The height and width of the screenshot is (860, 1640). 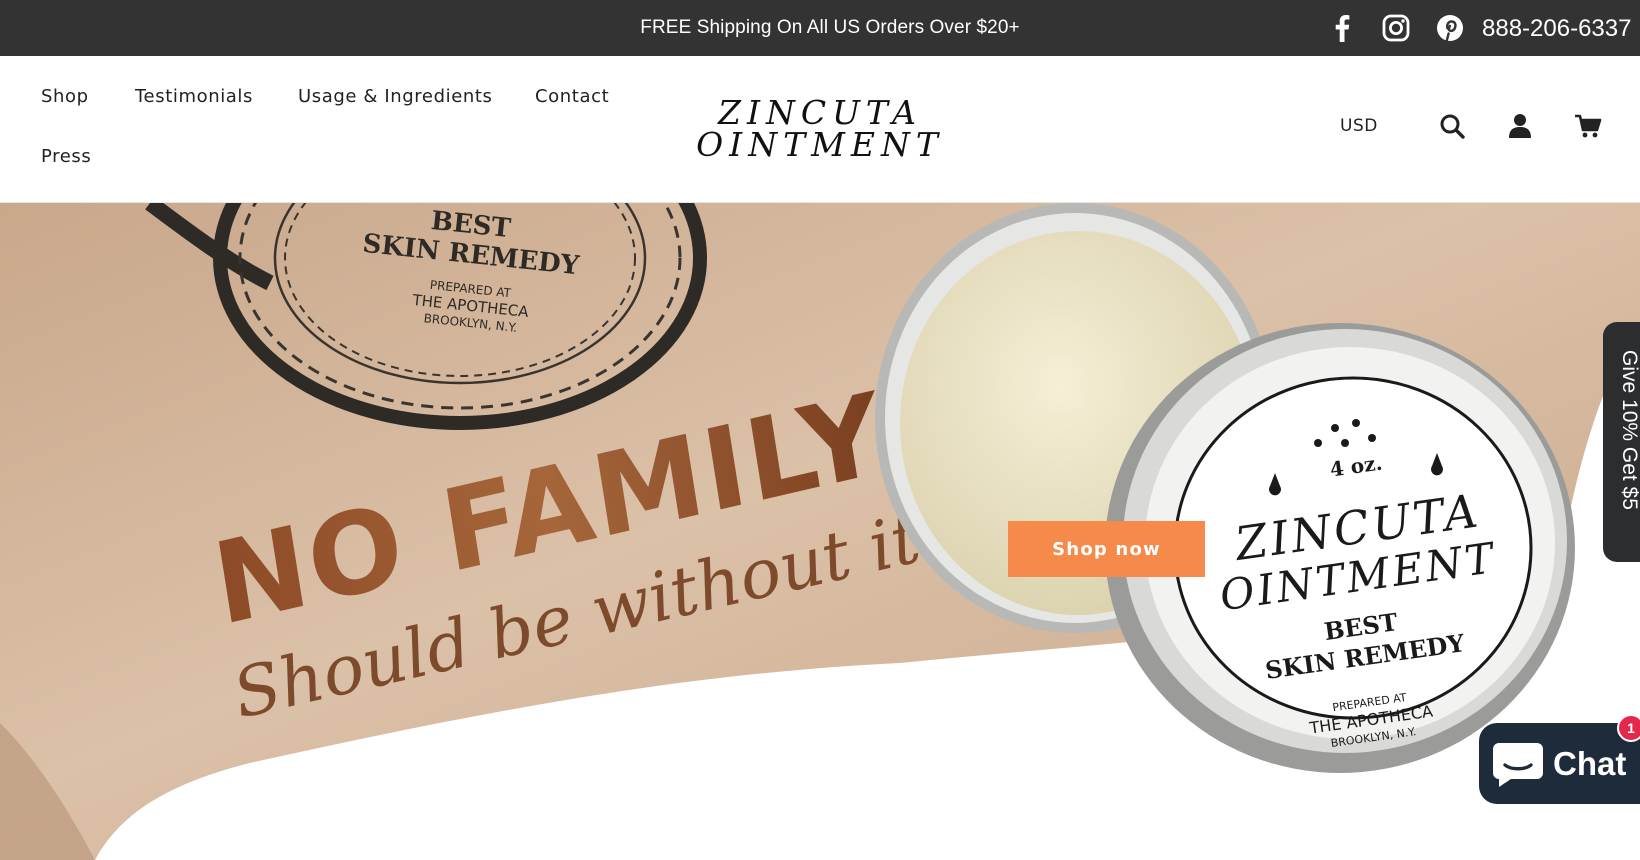 I want to click on nav-item-press: Press, so click(x=66, y=156).